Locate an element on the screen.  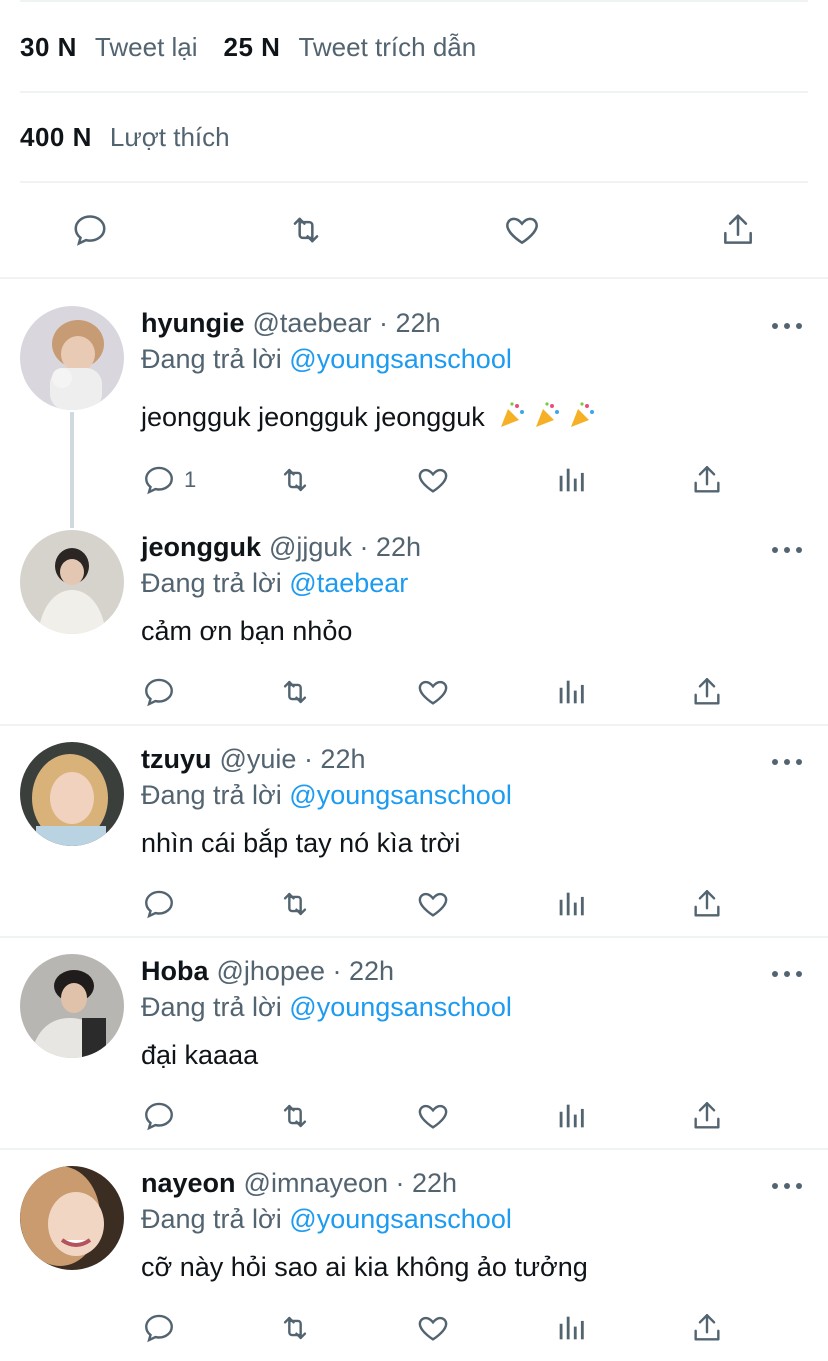
handle-time: @jhopee · 22h is located at coordinates (305, 971).